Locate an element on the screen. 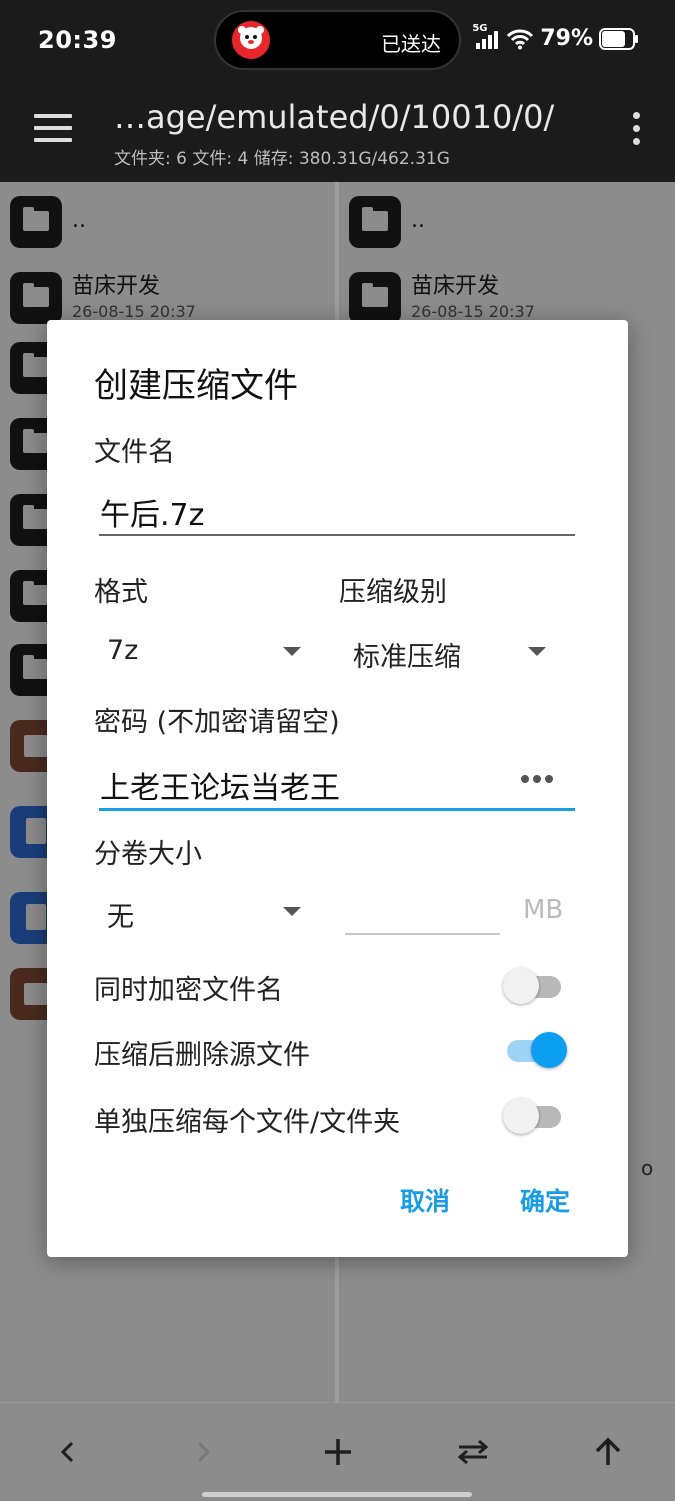  encrypt-filenames-label: 同时加密文件名 is located at coordinates (188, 990).